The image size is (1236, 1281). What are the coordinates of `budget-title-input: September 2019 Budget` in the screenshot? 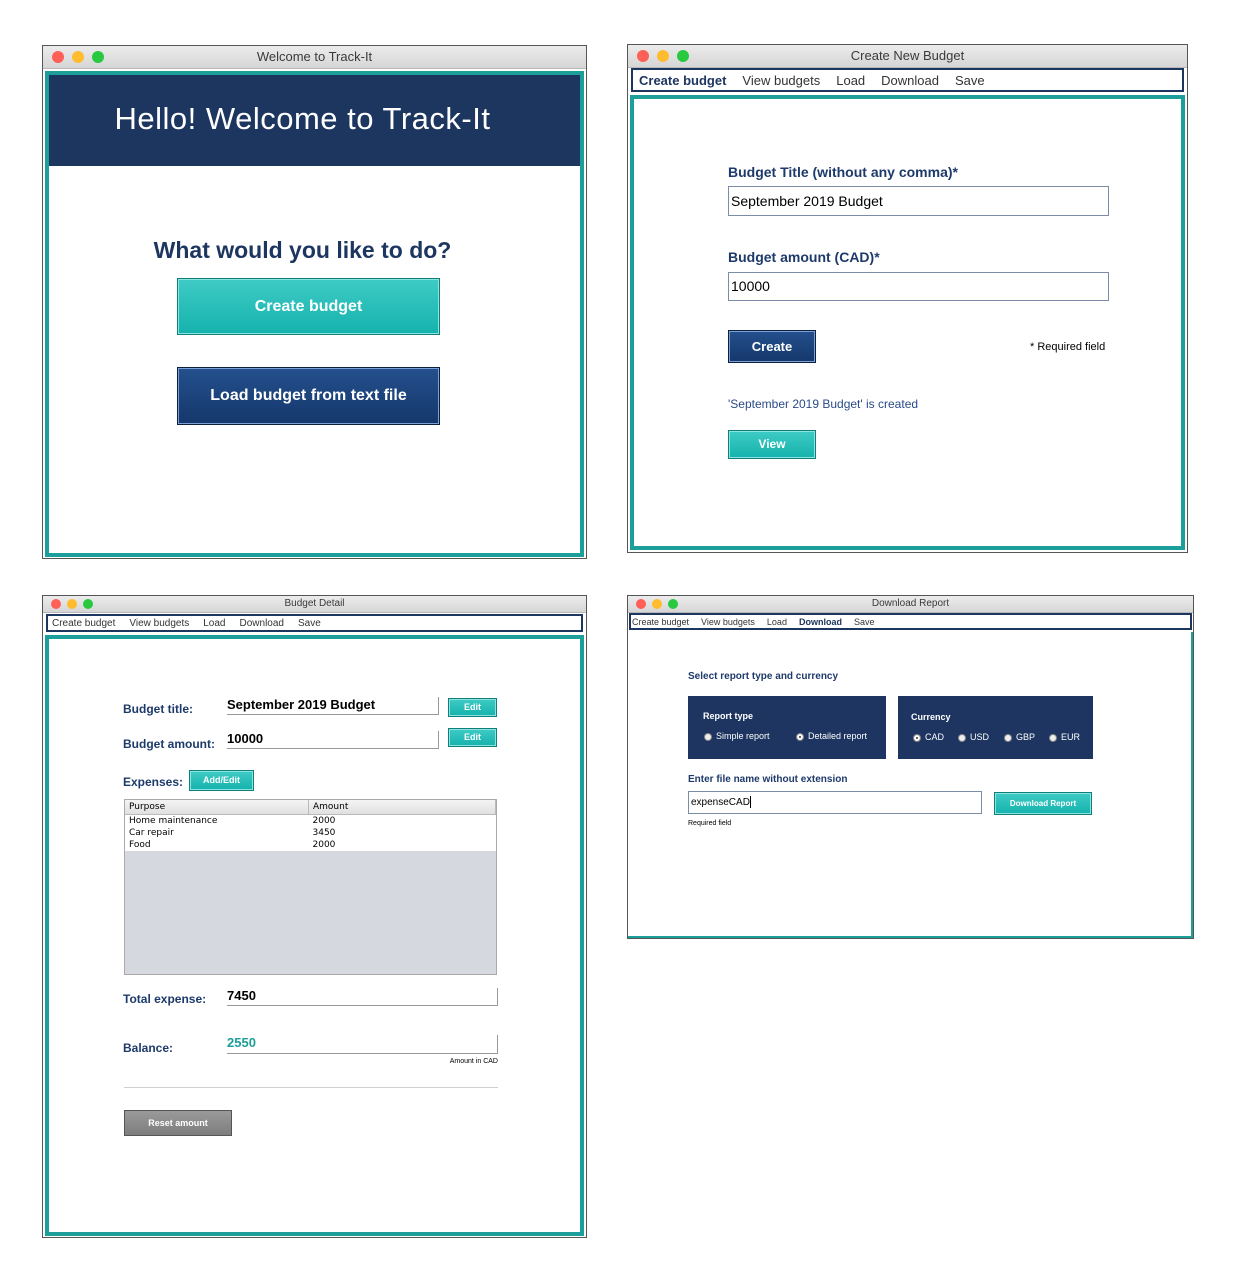 It's located at (918, 201).